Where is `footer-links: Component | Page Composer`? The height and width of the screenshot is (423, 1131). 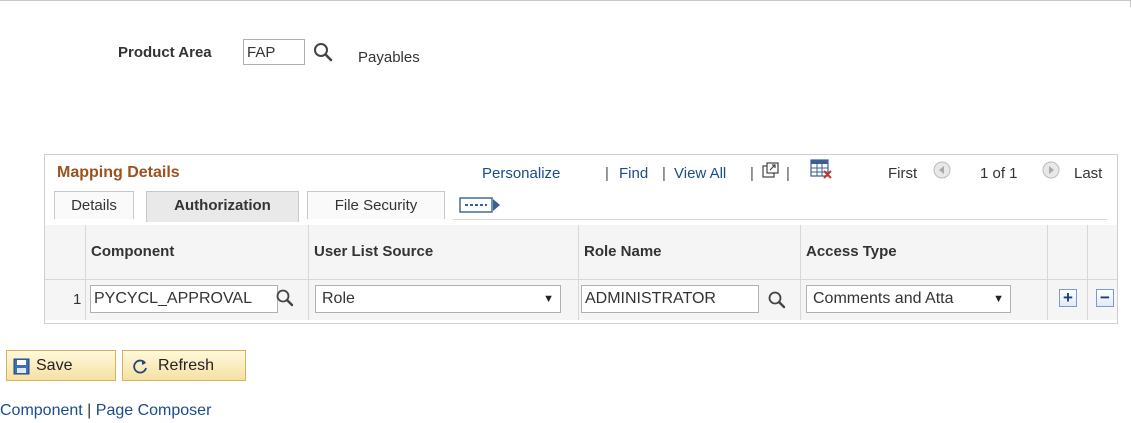
footer-links: Component | Page Composer is located at coordinates (105, 411).